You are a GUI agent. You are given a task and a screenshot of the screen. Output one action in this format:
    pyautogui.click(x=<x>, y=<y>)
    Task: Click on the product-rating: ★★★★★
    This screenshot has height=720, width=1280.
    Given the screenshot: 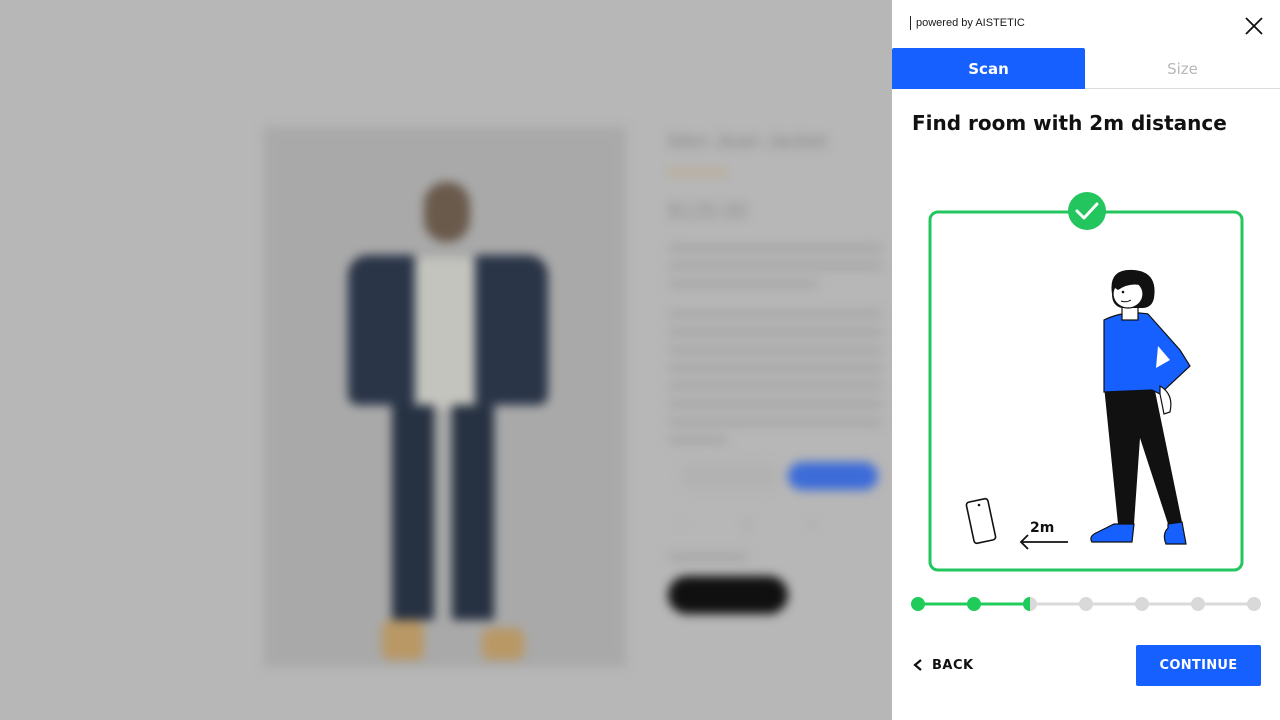 What is the action you would take?
    pyautogui.click(x=697, y=172)
    